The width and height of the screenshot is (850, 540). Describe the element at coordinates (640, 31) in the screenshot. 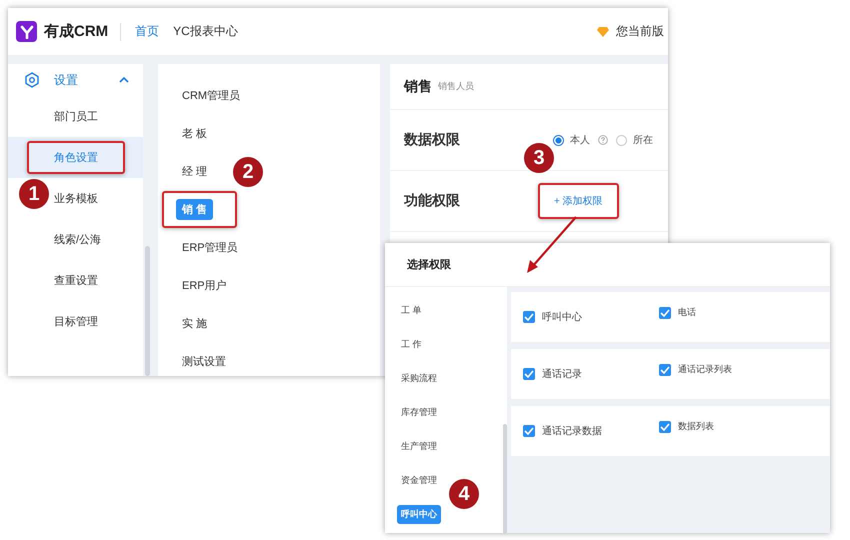

I see `version-notice: 您当前版` at that location.